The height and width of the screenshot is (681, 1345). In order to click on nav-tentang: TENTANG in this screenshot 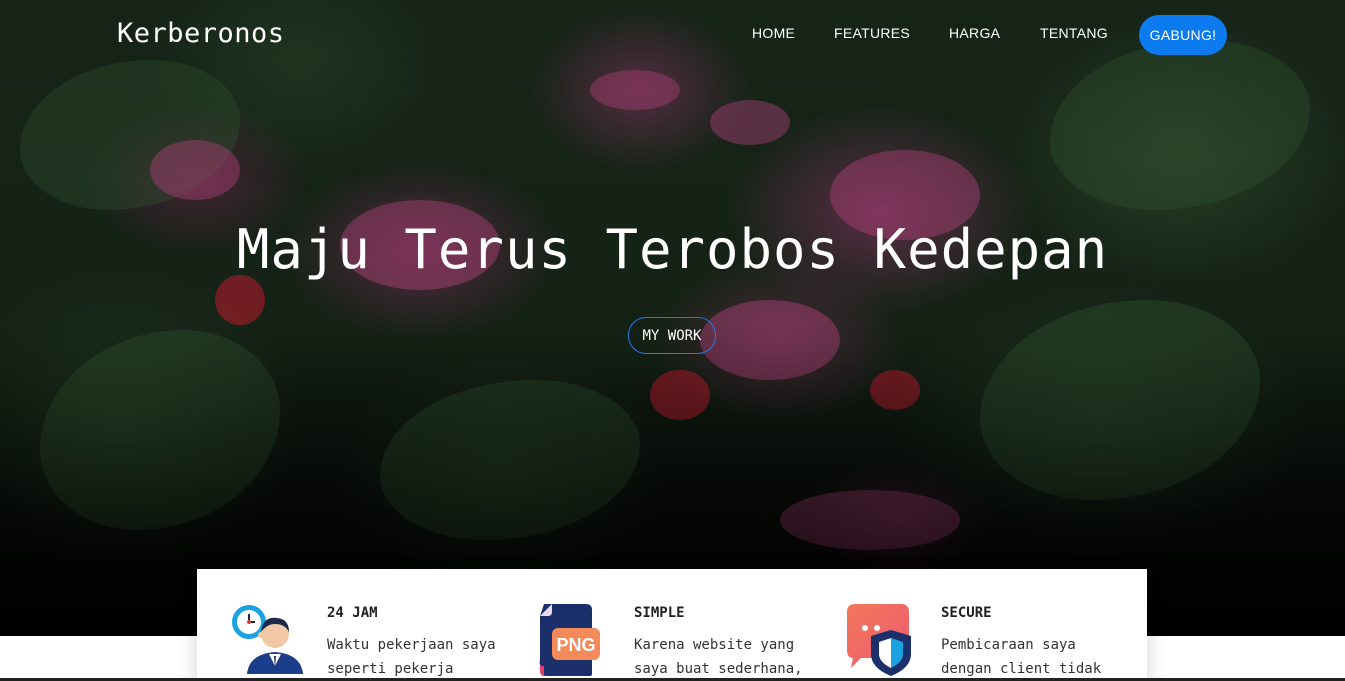, I will do `click(1074, 33)`.